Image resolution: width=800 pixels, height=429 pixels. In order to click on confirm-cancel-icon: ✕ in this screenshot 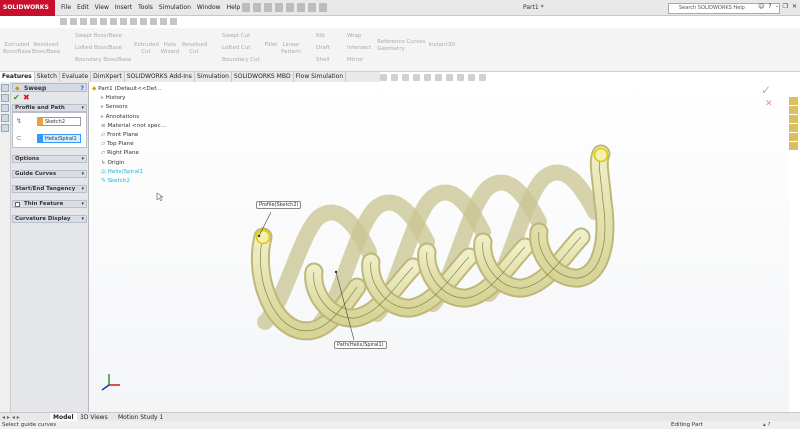, I will do `click(769, 104)`.